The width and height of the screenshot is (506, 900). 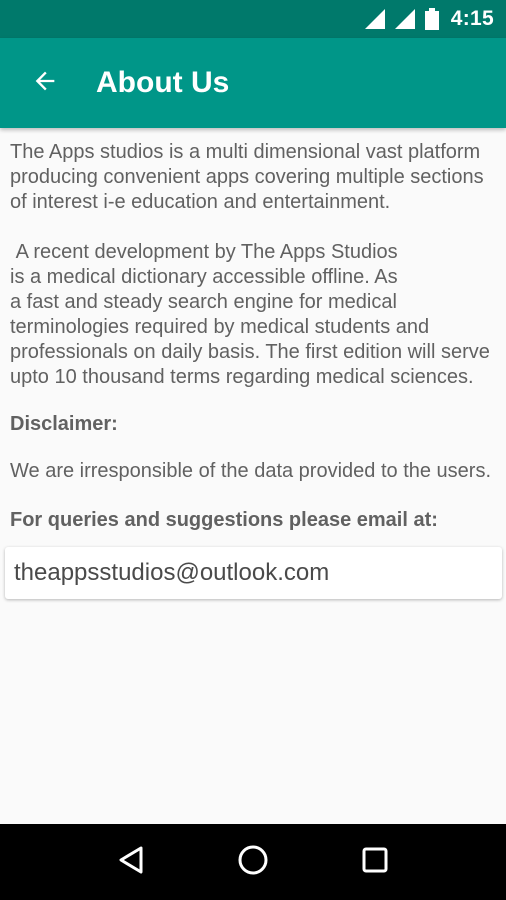 I want to click on email-link: theappsstudios@outlook.com, so click(x=253, y=573).